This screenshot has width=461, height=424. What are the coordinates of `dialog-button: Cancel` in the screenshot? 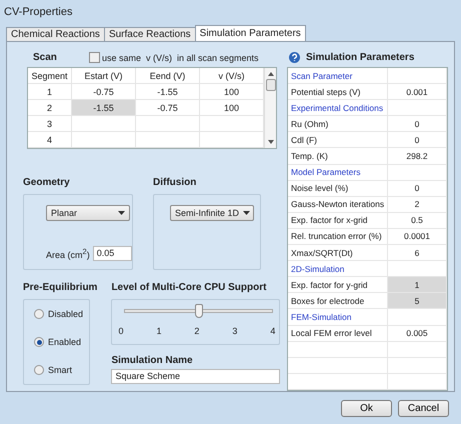 It's located at (423, 408).